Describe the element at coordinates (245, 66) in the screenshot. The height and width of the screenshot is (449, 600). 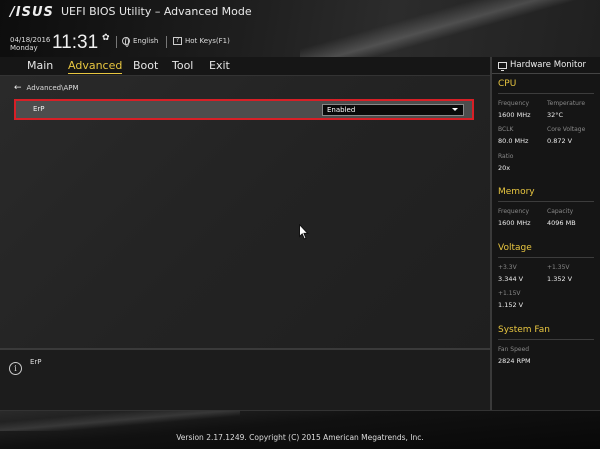
I see `menu-bar: Main Advanced Boot Tool Exit` at that location.